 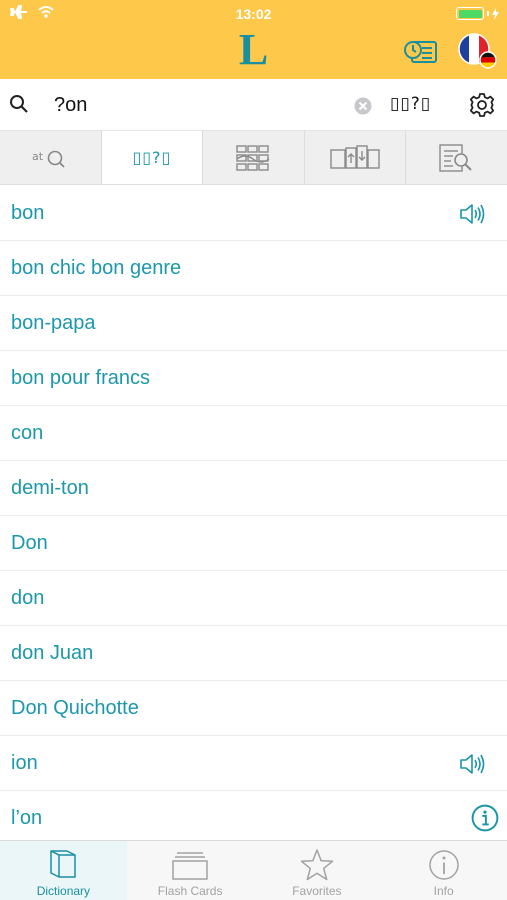 I want to click on tab-info: Info, so click(x=443, y=870).